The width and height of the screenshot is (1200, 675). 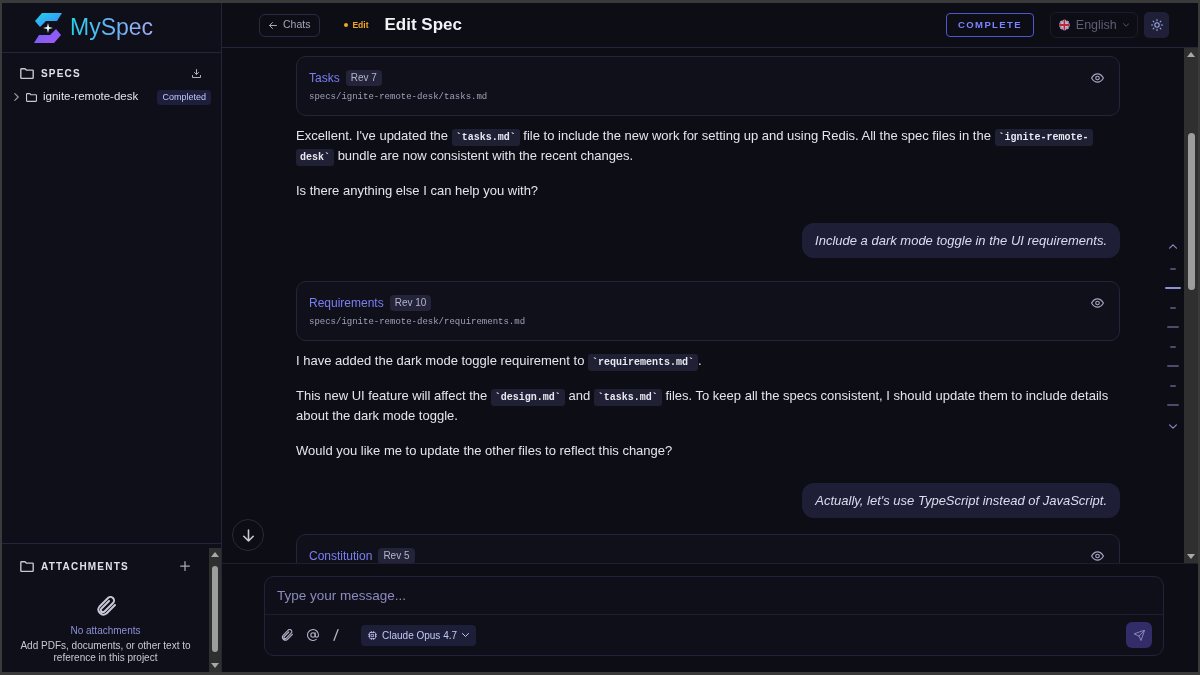 I want to click on message-composer: Type your message... Claude Opus 4.7, so click(x=714, y=616).